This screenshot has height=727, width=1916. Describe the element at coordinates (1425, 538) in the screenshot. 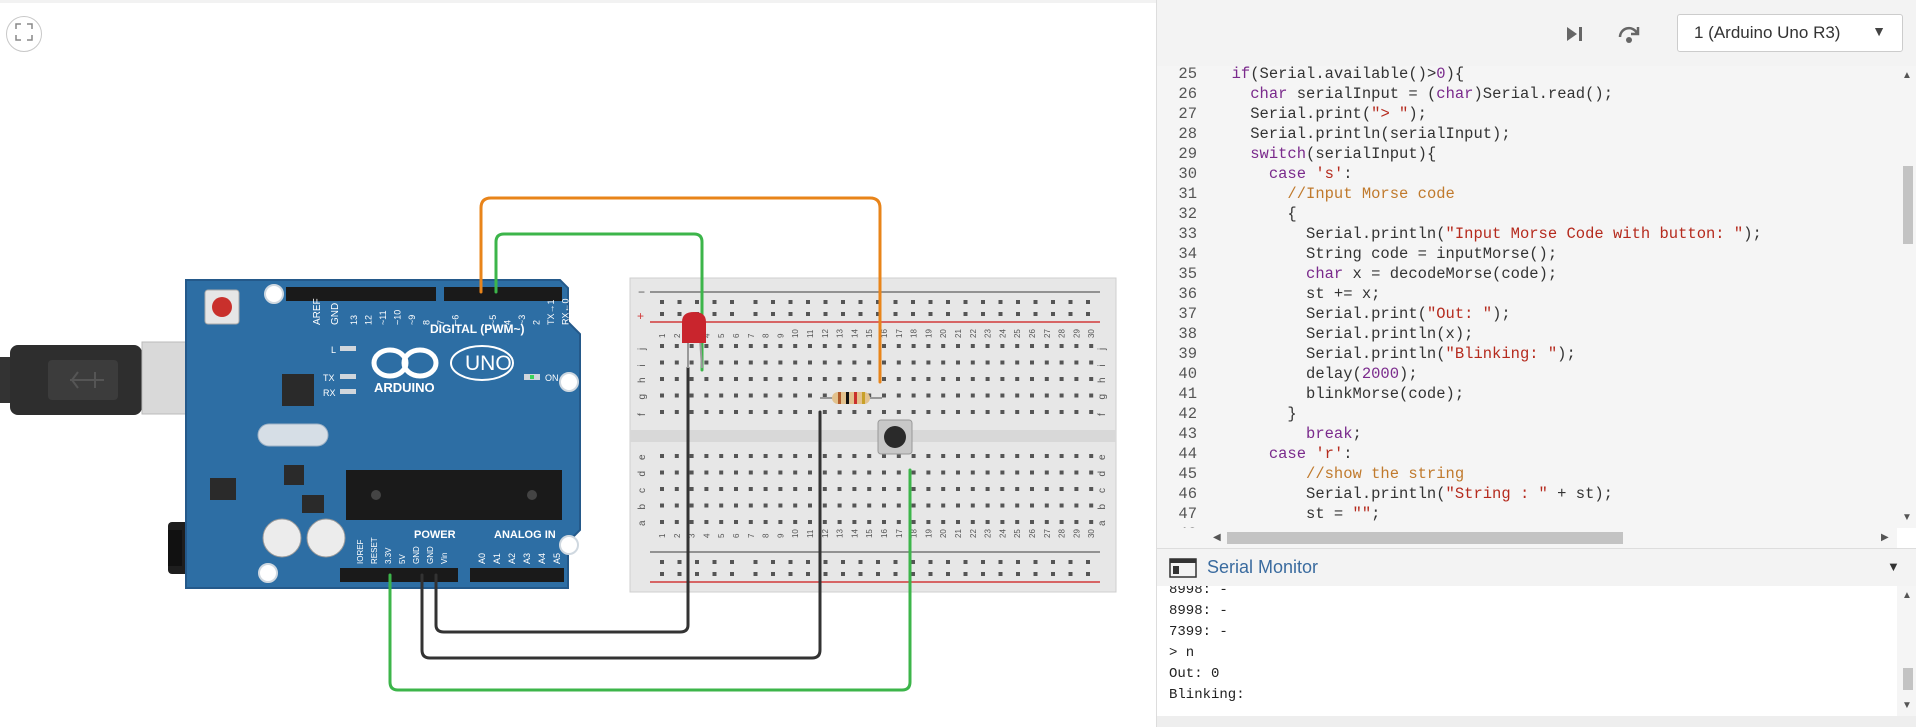

I see `code-horizontal-thumb` at that location.